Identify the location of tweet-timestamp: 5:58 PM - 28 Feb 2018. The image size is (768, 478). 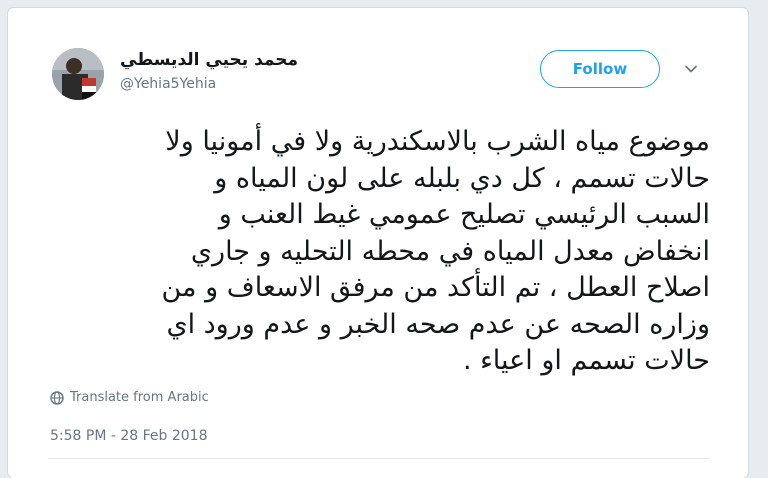
(129, 436).